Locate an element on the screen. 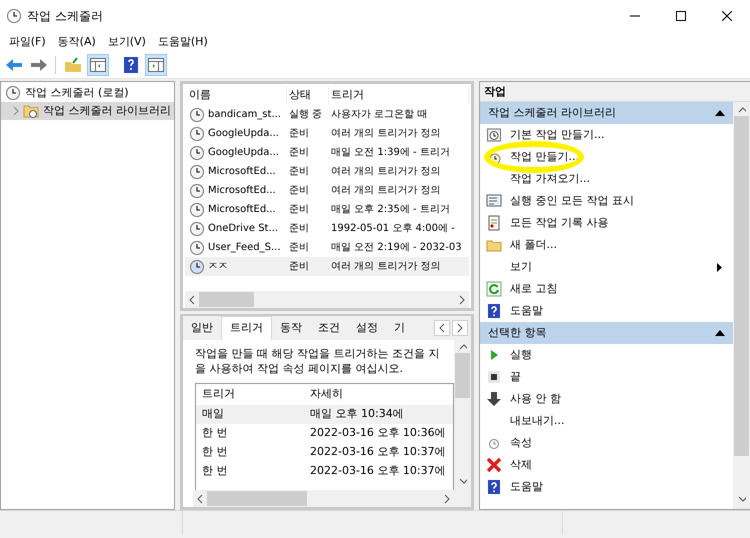 This screenshot has width=750, height=538. action-pane-button is located at coordinates (156, 65).